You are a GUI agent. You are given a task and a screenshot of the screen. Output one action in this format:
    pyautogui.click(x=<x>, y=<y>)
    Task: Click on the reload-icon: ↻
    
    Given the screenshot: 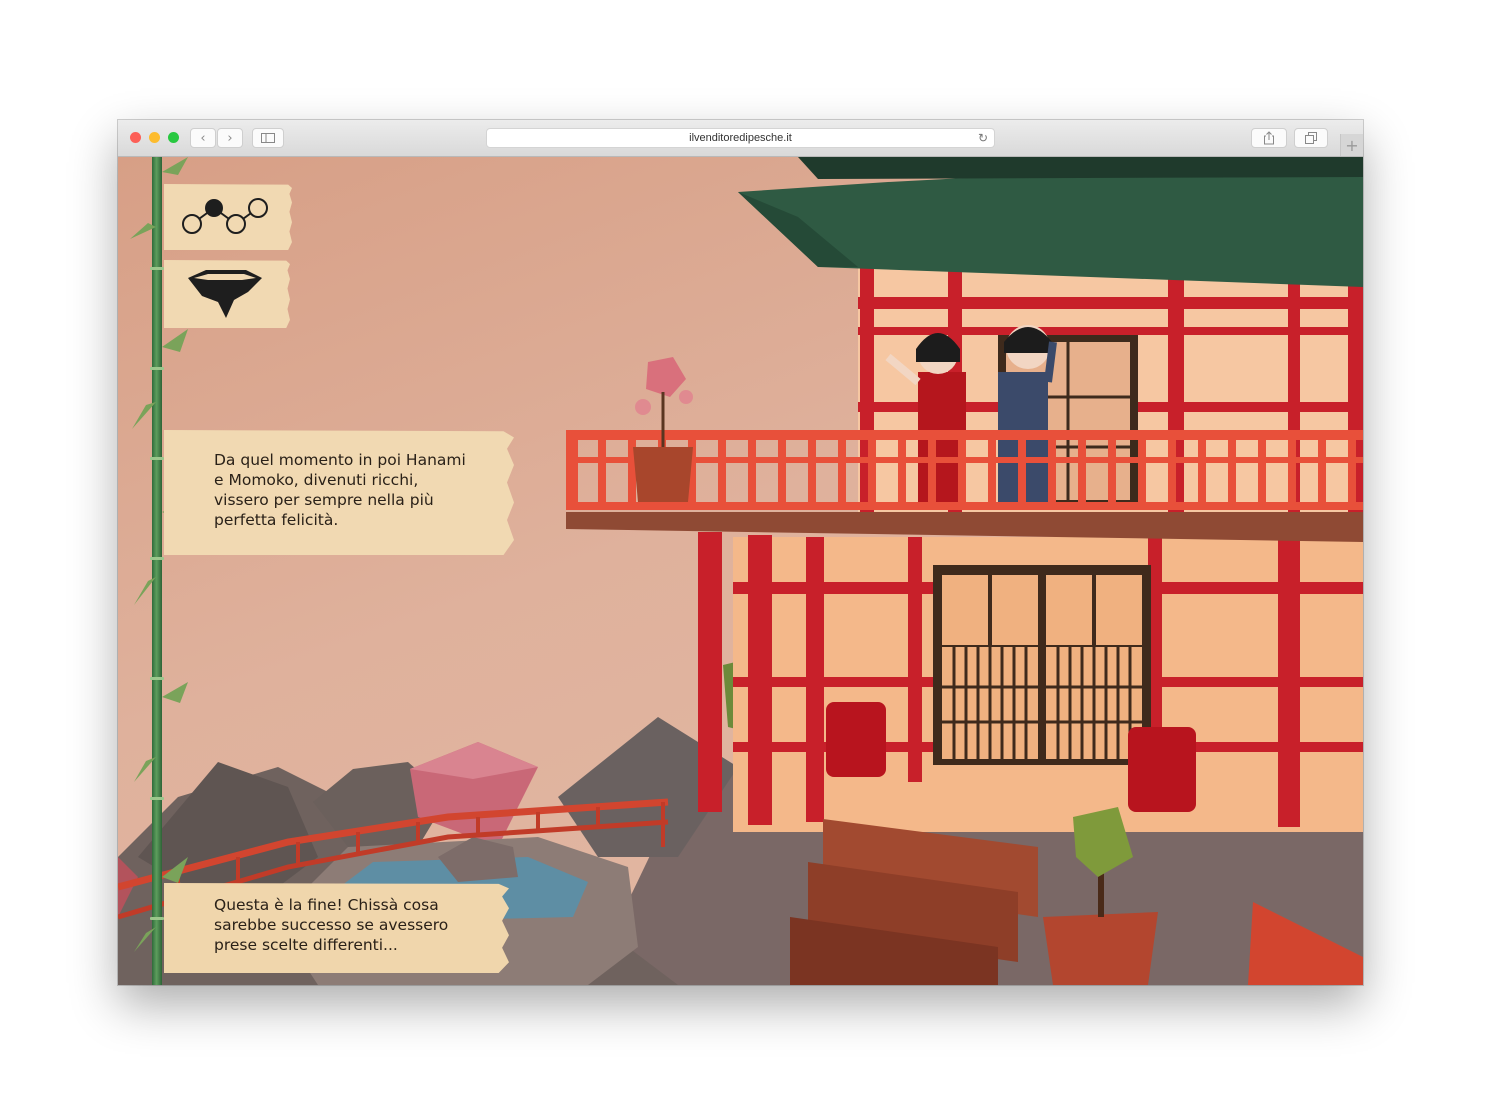 What is the action you would take?
    pyautogui.click(x=983, y=138)
    